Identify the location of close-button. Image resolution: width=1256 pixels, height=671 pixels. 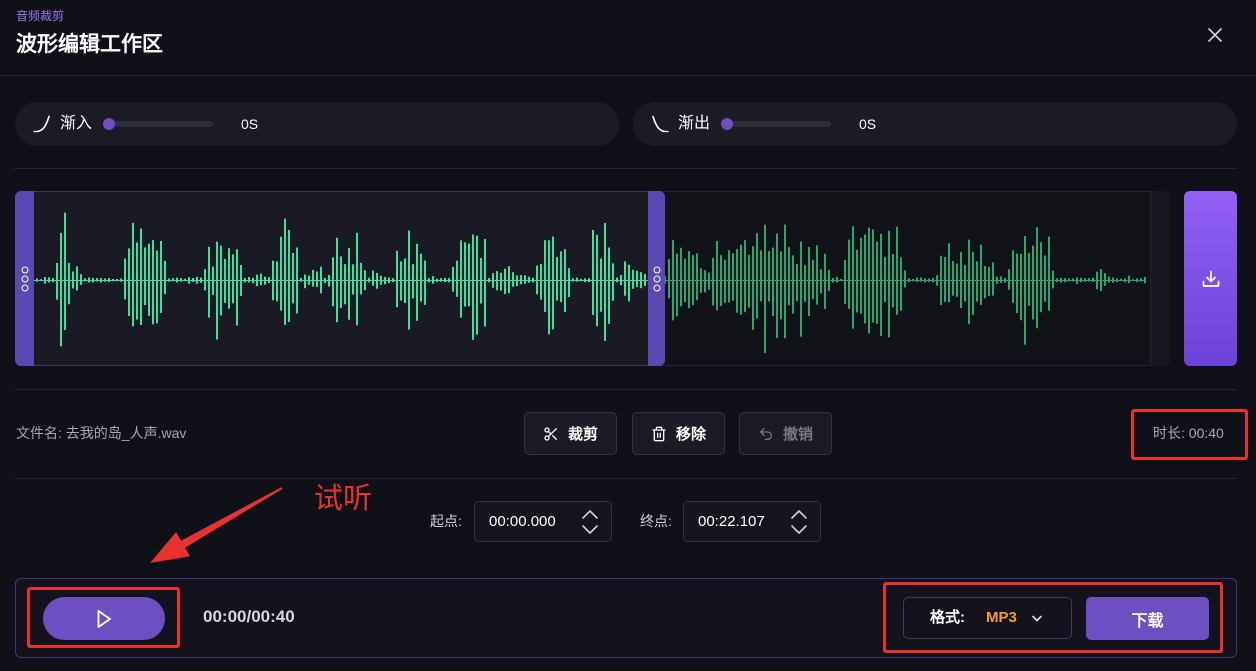
(1215, 35).